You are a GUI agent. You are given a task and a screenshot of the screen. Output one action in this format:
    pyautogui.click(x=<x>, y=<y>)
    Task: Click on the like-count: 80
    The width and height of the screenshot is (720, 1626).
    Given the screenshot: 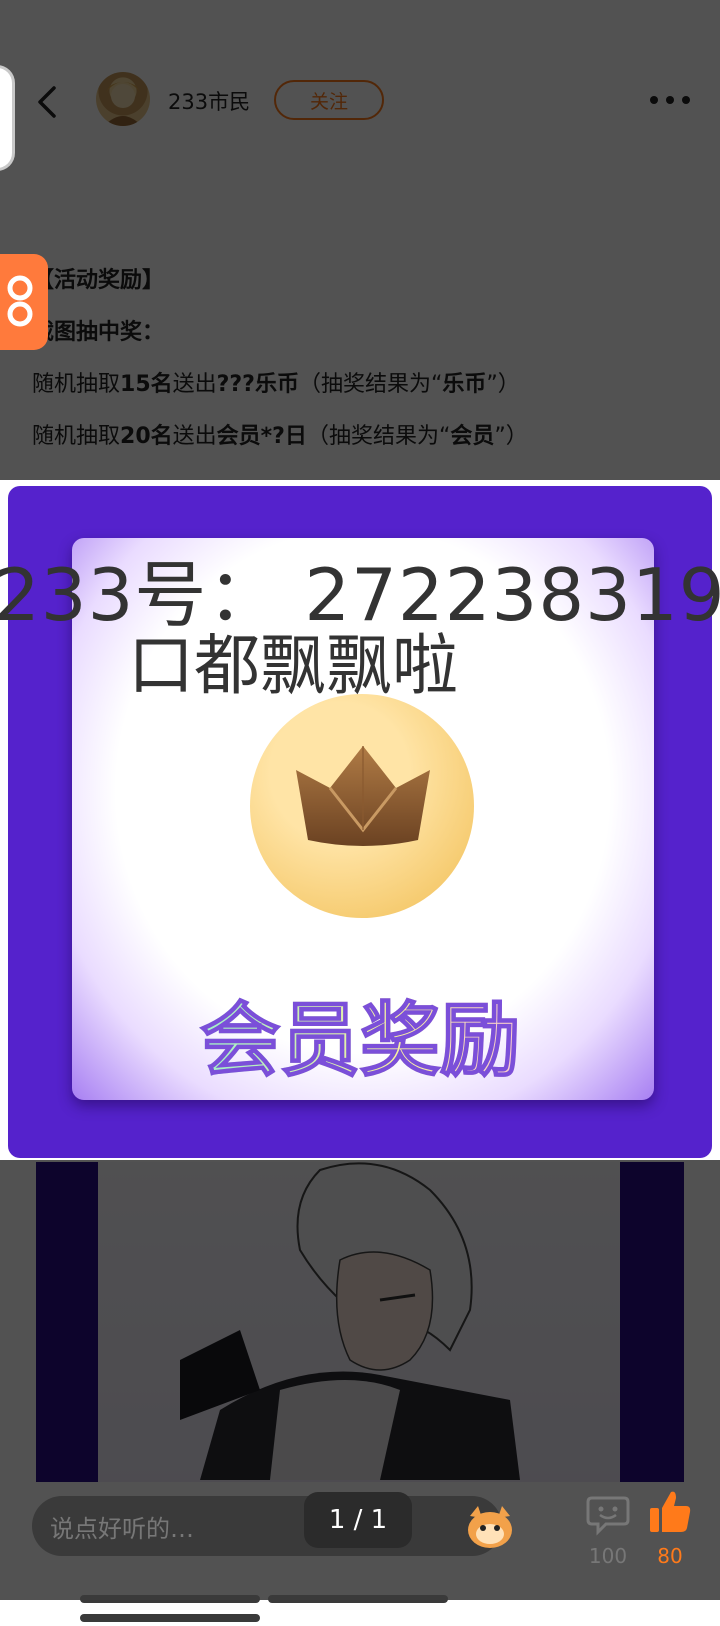 What is the action you would take?
    pyautogui.click(x=670, y=1556)
    